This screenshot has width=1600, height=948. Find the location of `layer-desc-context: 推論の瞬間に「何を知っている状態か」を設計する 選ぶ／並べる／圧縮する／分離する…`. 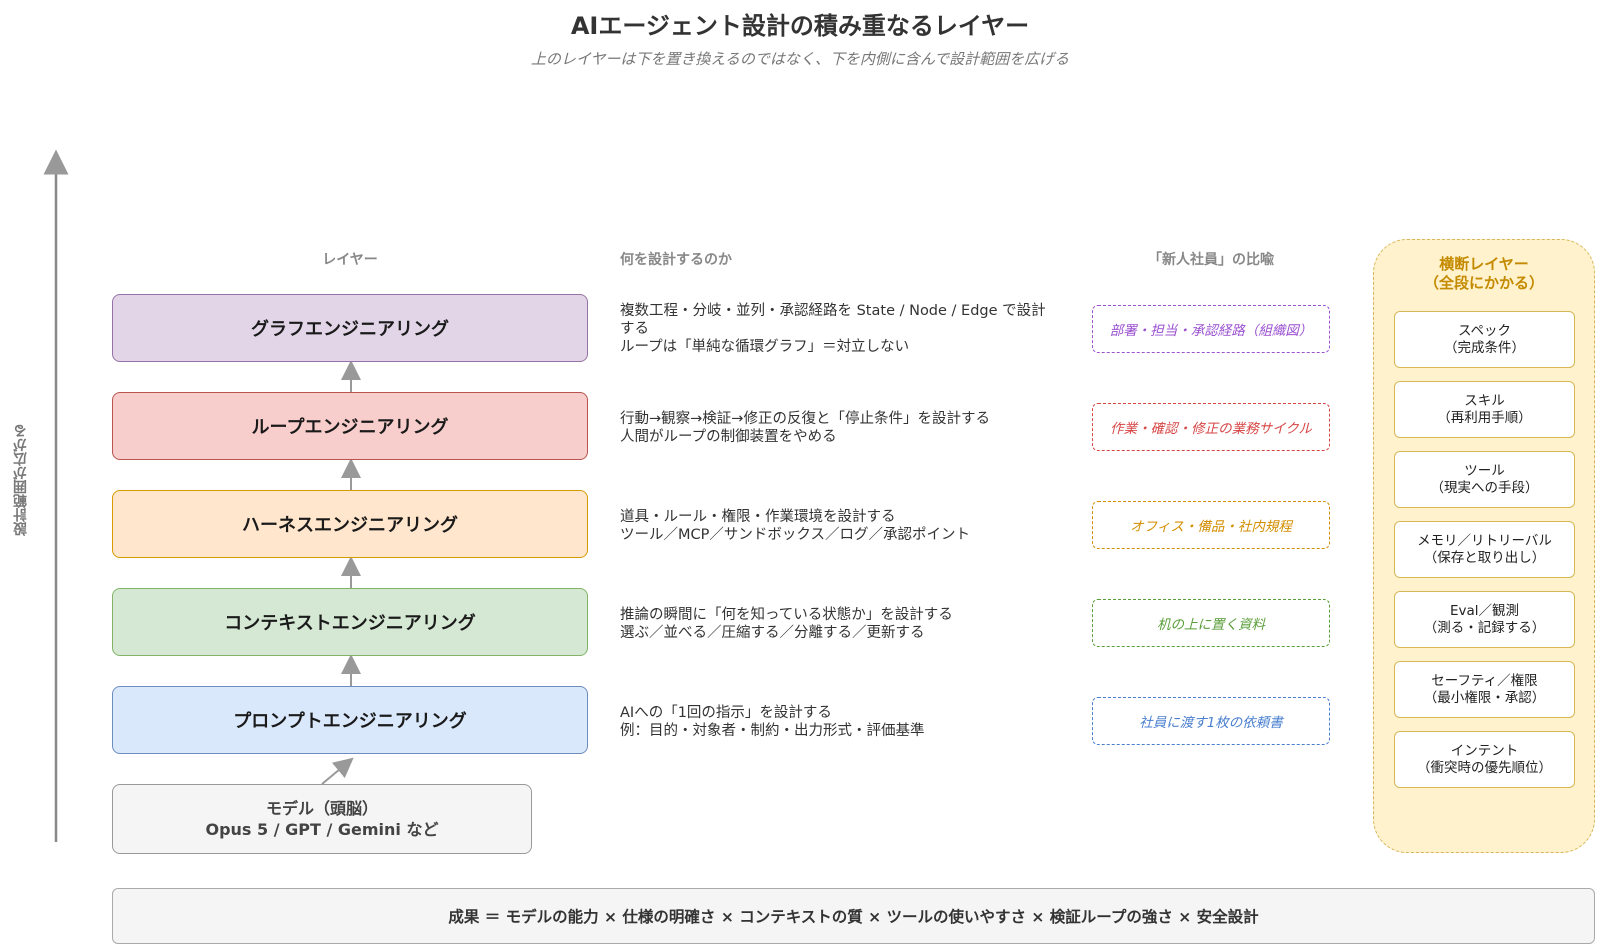

layer-desc-context: 推論の瞬間に「何を知っている状態か」を設計する 選ぶ／並べる／圧縮する／分離する… is located at coordinates (840, 624).